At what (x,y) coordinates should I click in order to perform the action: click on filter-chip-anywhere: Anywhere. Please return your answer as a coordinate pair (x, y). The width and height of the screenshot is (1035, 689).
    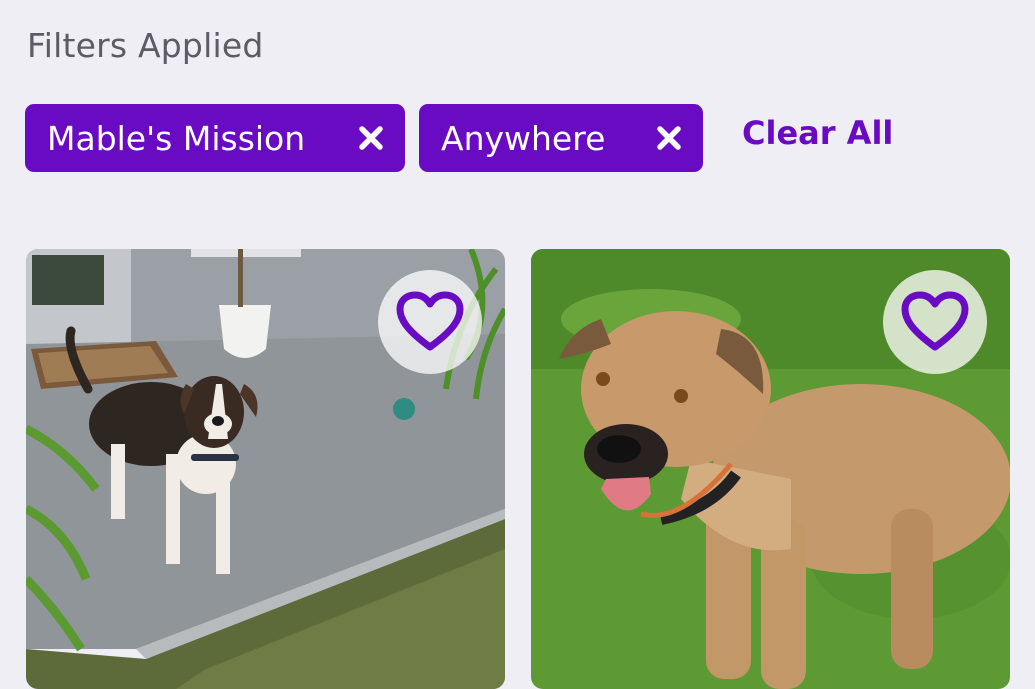
    Looking at the image, I should click on (561, 138).